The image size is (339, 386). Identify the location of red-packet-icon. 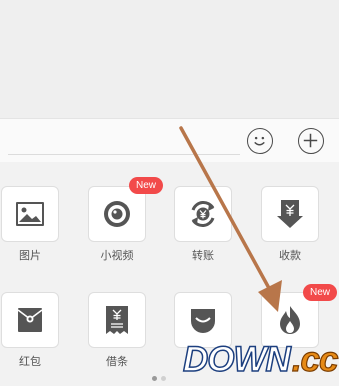
(30, 320).